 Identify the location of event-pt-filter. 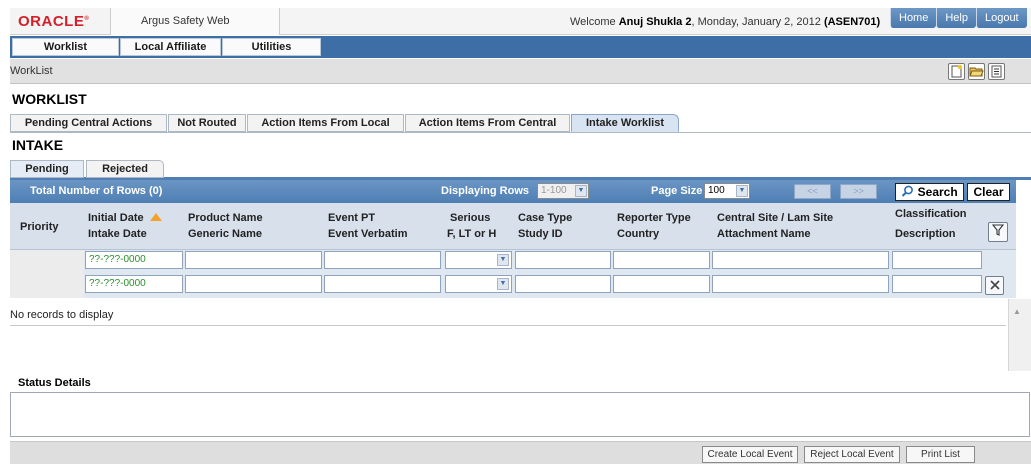
(382, 260).